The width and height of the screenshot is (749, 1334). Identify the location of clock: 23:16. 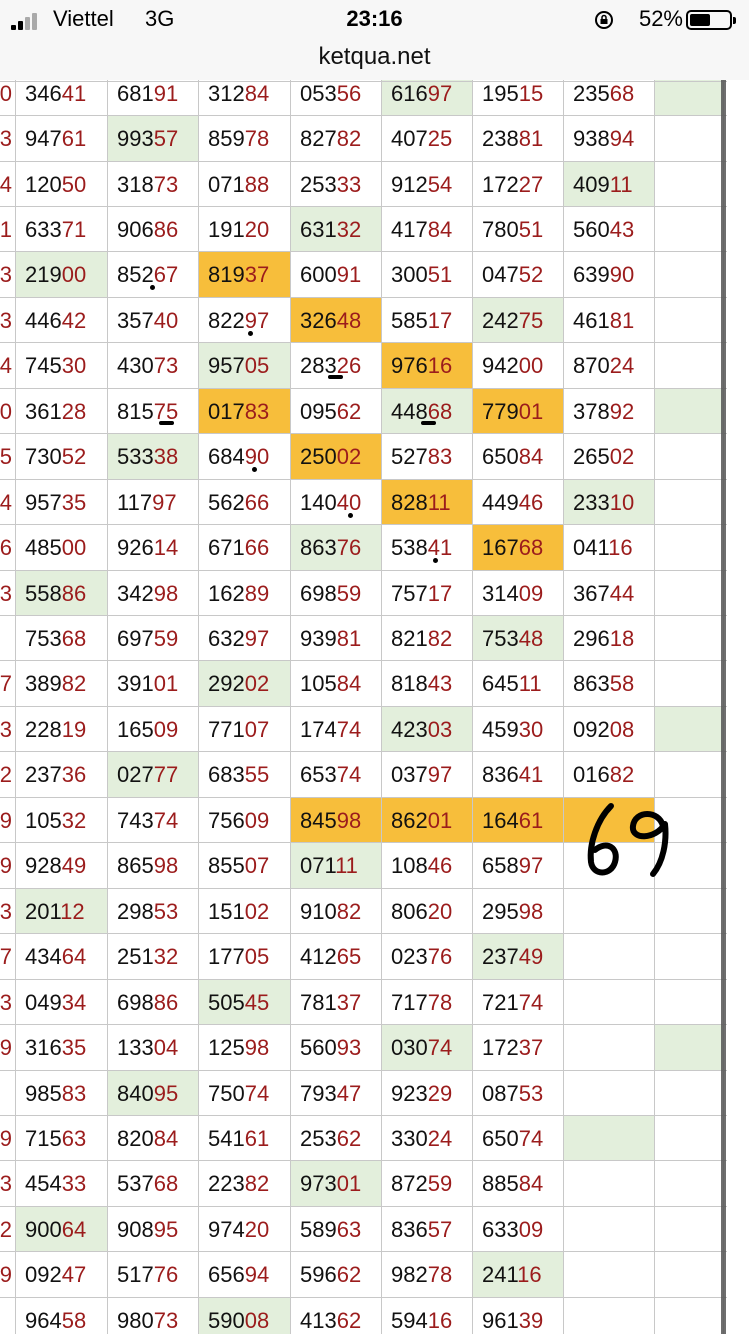
(374, 18).